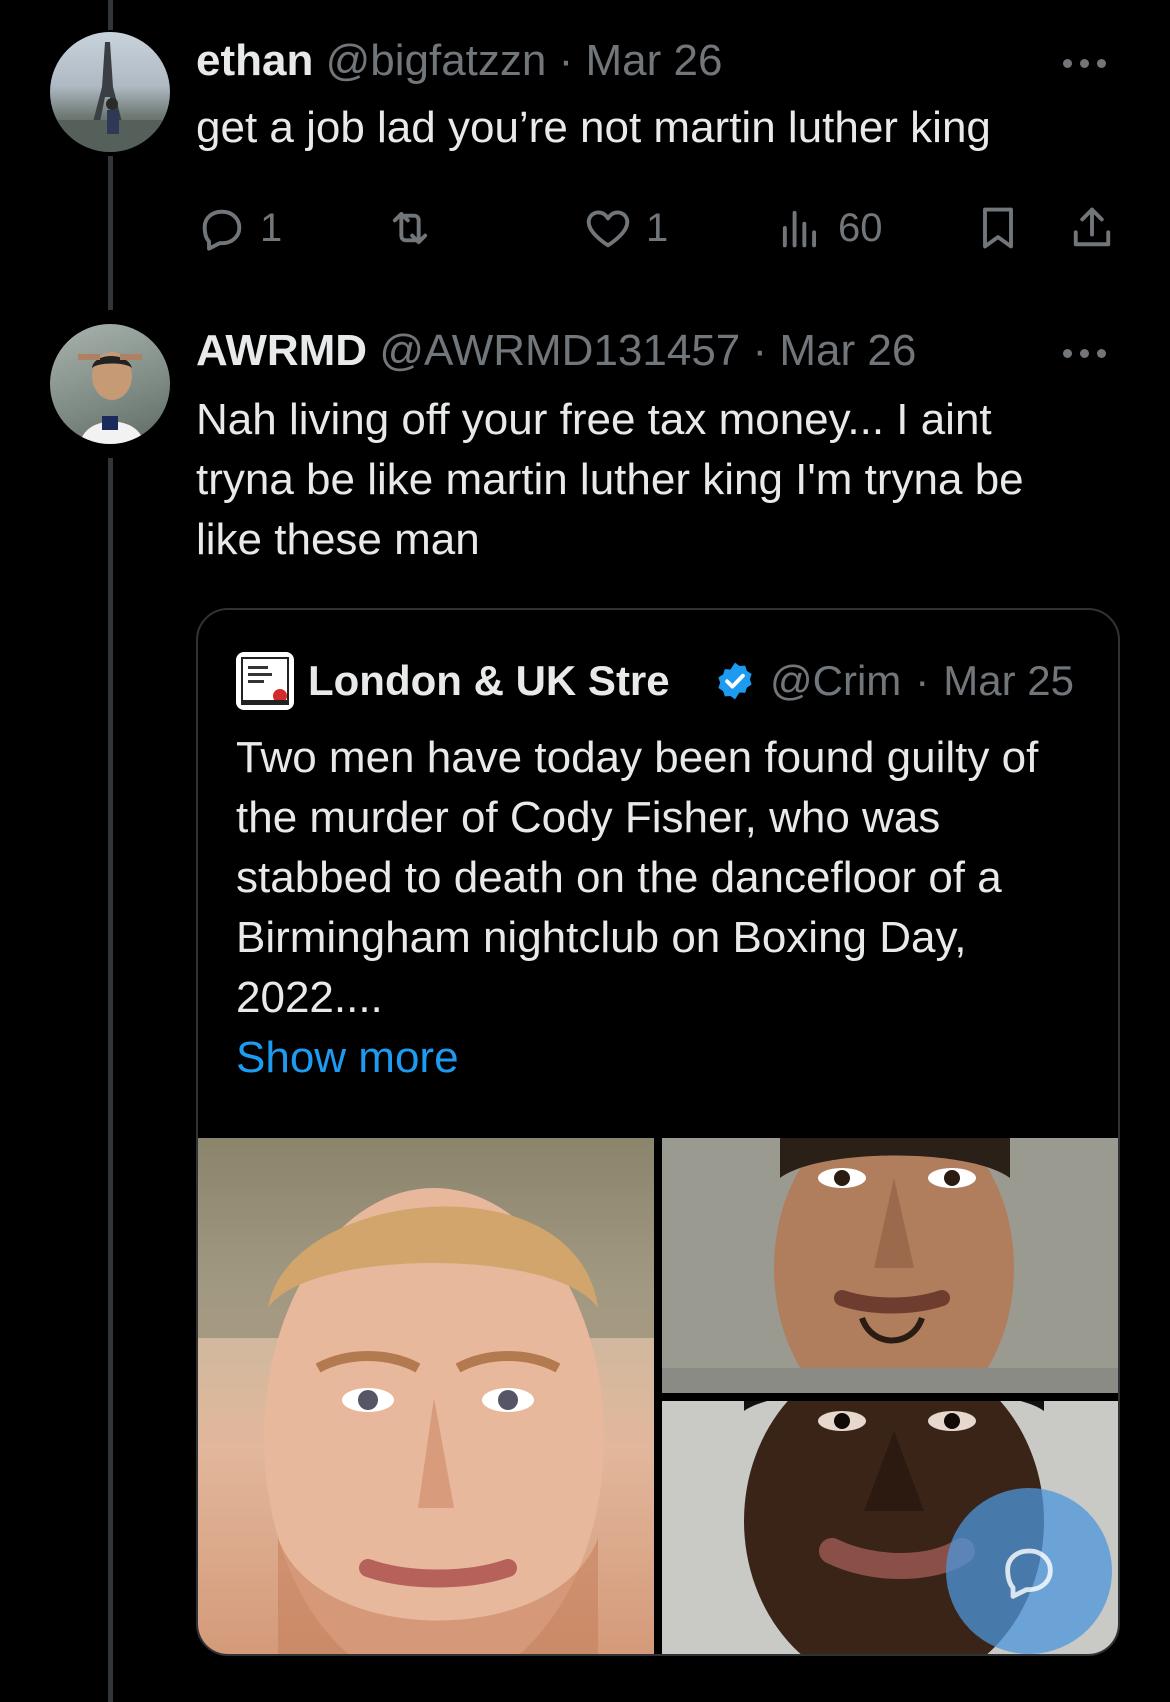 This screenshot has width=1170, height=1702. Describe the element at coordinates (1029, 1573) in the screenshot. I see `compose-reply-icon` at that location.